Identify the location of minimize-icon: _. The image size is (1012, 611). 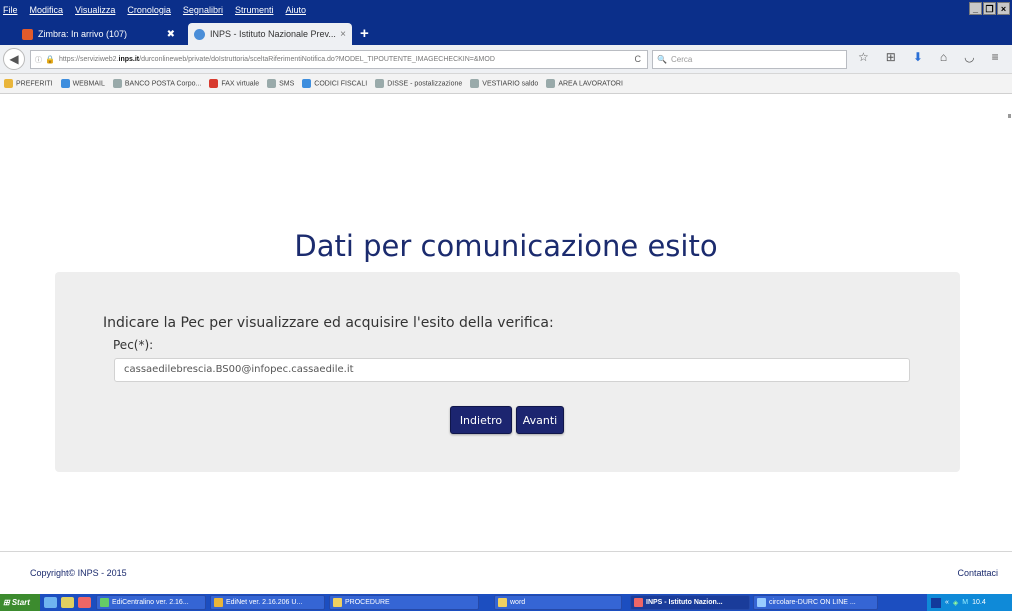
(975, 8).